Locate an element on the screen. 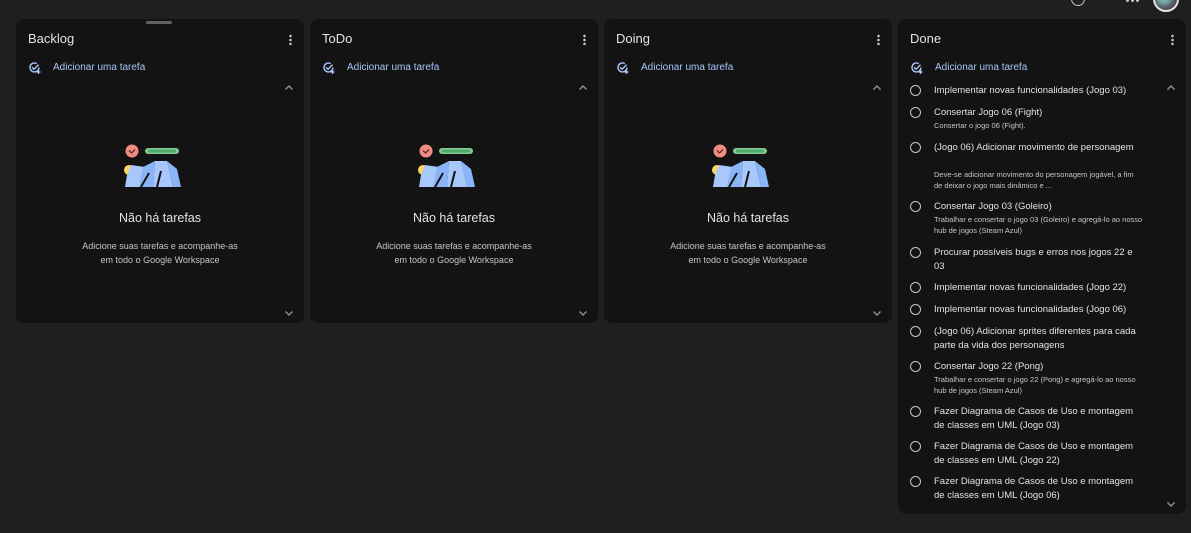  apps-grid-icon is located at coordinates (1132, 2).